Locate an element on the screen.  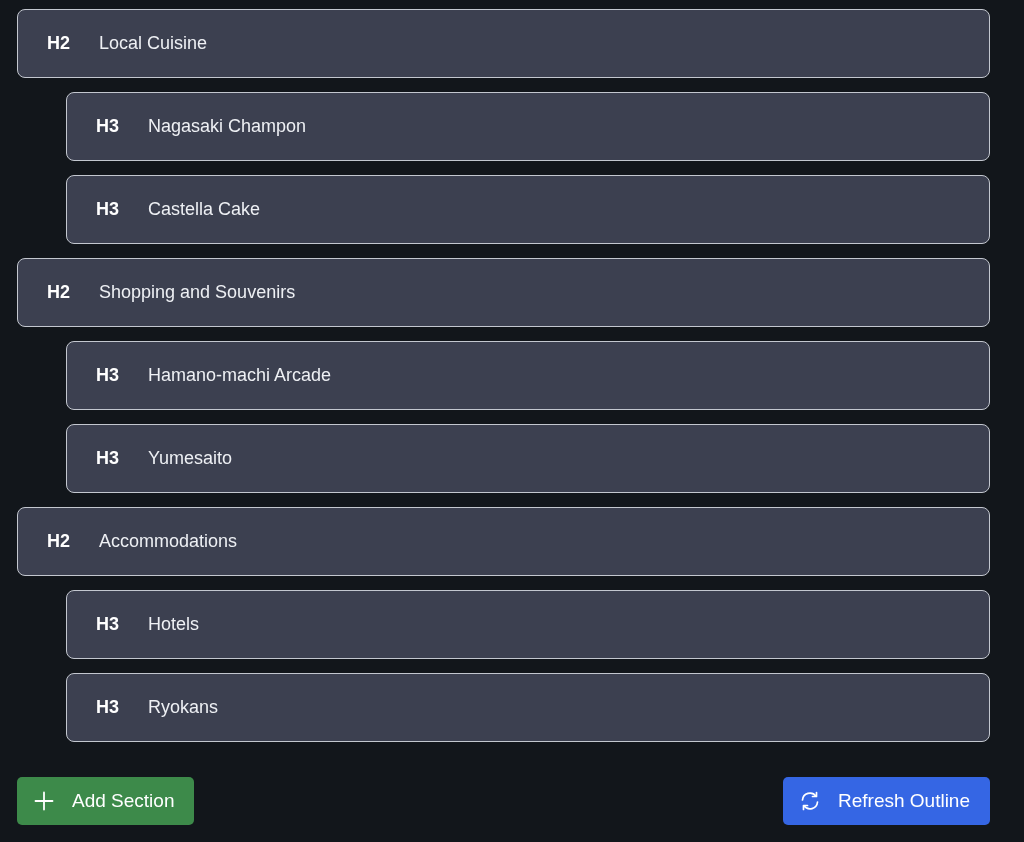
outline-heading-item: H3 Castella Cake is located at coordinates (528, 209).